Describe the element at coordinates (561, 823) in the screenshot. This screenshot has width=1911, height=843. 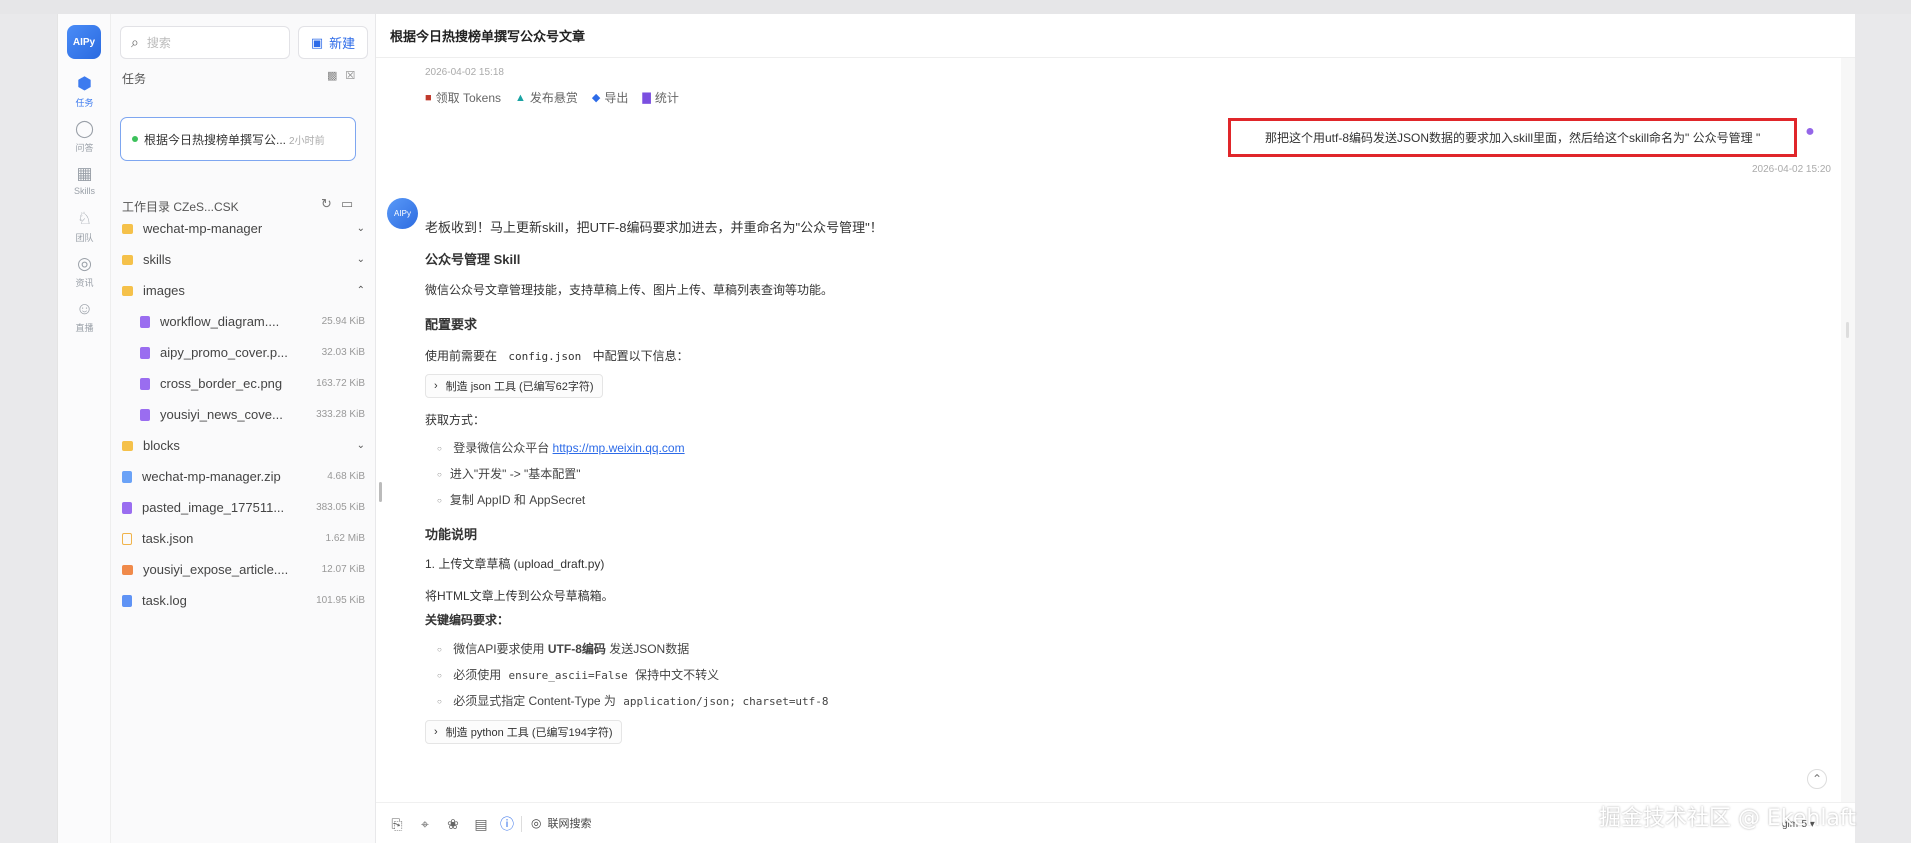
I see `web-search-toggle: ◎ 联网搜索` at that location.